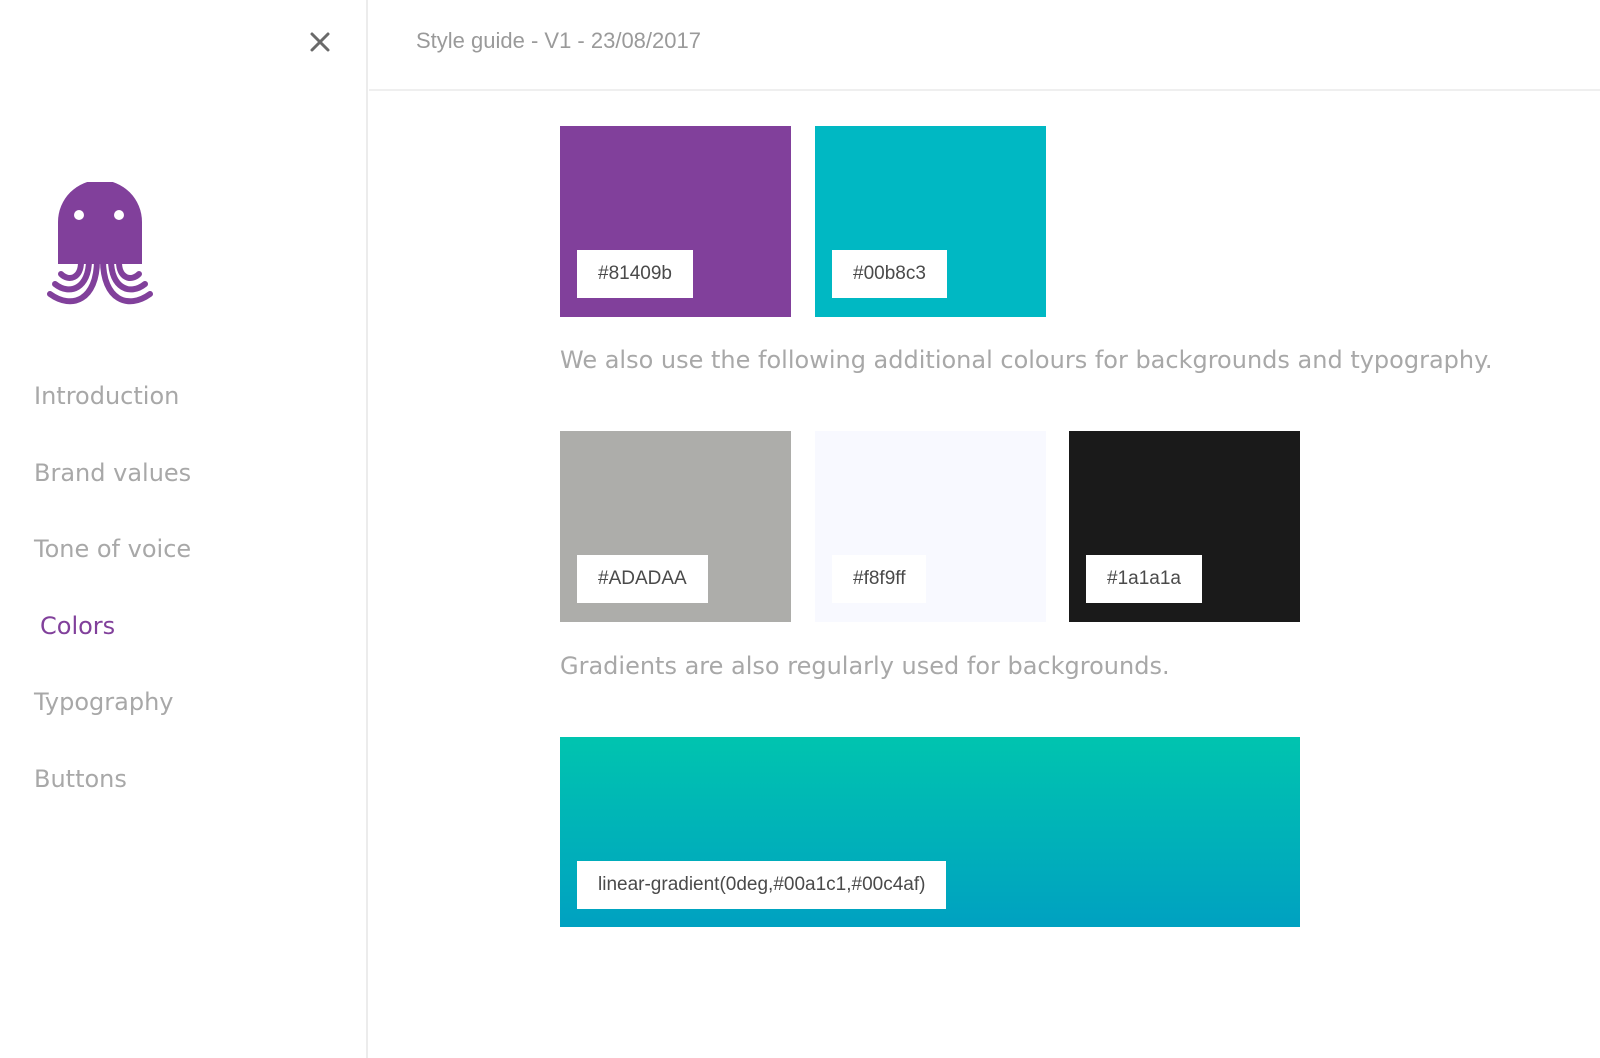  Describe the element at coordinates (558, 40) in the screenshot. I see `page-title: Style guide - V1 - 23/08/2017` at that location.